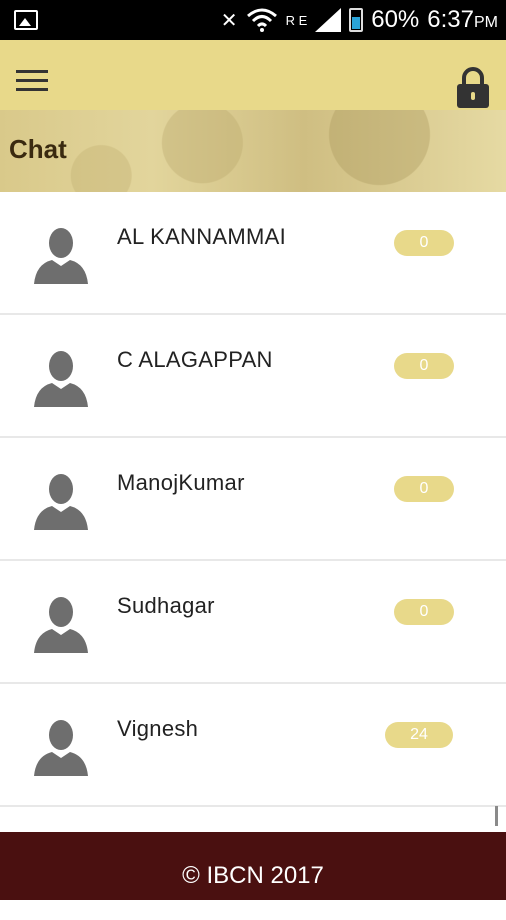 The height and width of the screenshot is (920, 506). I want to click on list-item: Sudhagar 0, so click(253, 622).